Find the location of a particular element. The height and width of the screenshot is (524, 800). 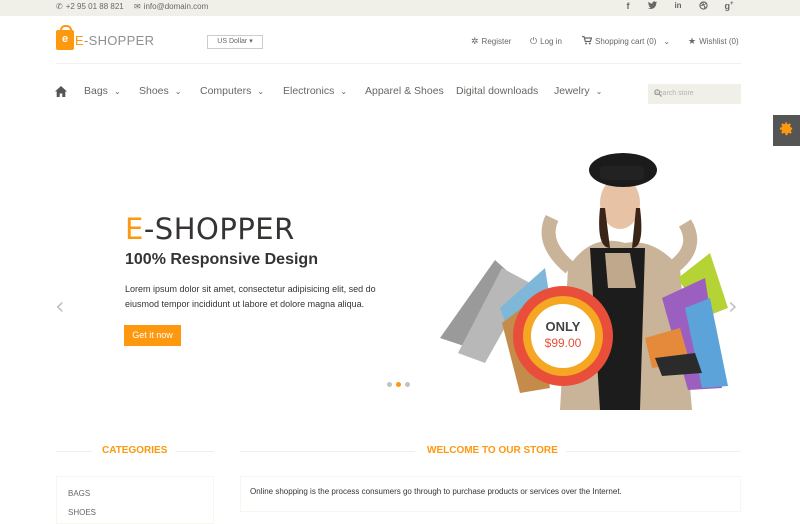

slide-title: E-SHOPPER is located at coordinates (210, 229).